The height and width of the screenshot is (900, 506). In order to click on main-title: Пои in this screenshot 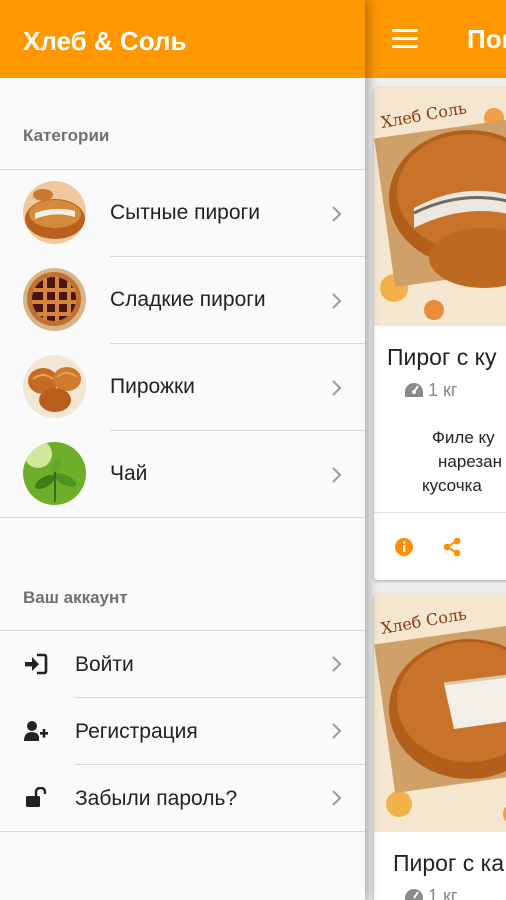, I will do `click(486, 39)`.